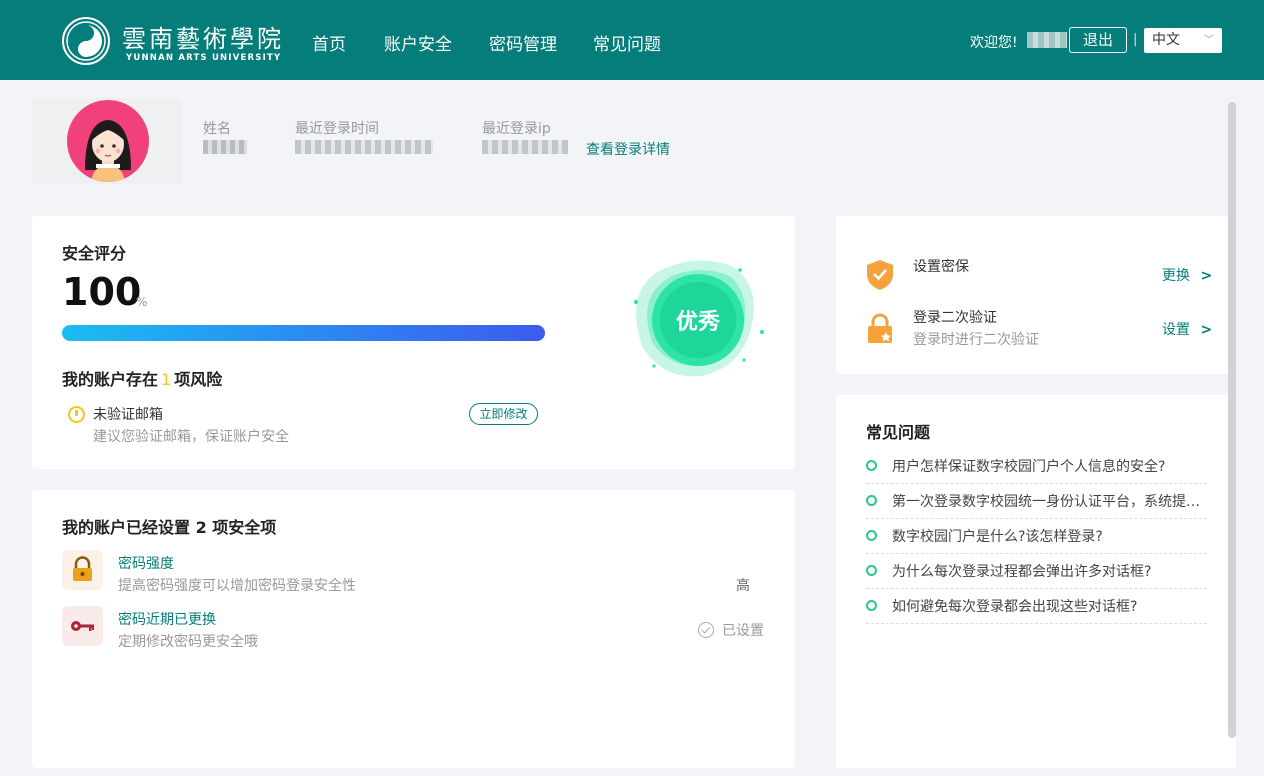 The width and height of the screenshot is (1264, 776). What do you see at coordinates (364, 147) in the screenshot?
I see `last-login-time-redacted` at bounding box center [364, 147].